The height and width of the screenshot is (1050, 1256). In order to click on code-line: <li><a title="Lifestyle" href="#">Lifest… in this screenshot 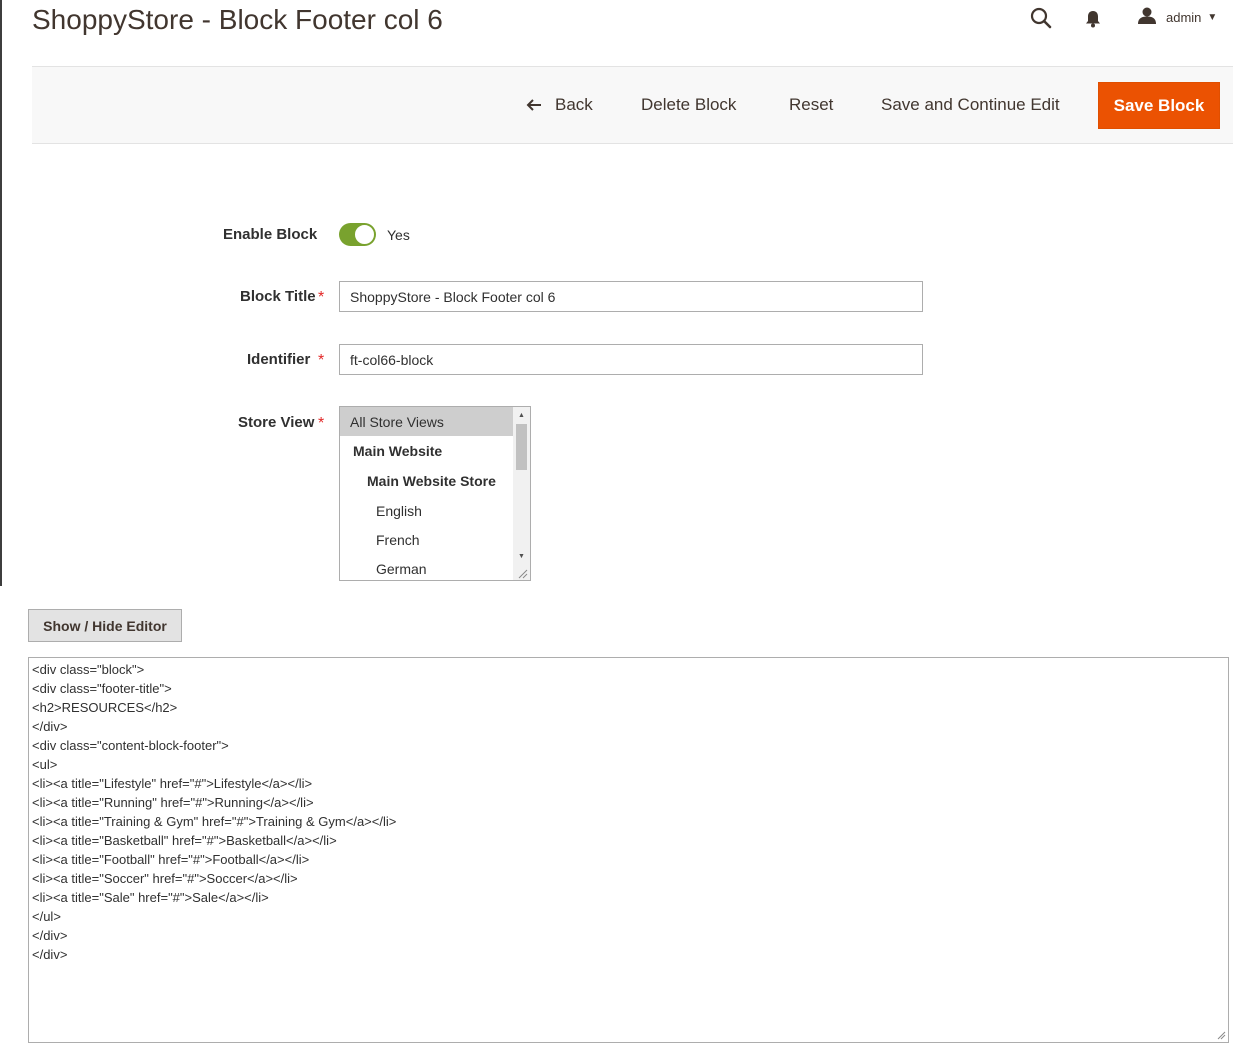, I will do `click(172, 783)`.